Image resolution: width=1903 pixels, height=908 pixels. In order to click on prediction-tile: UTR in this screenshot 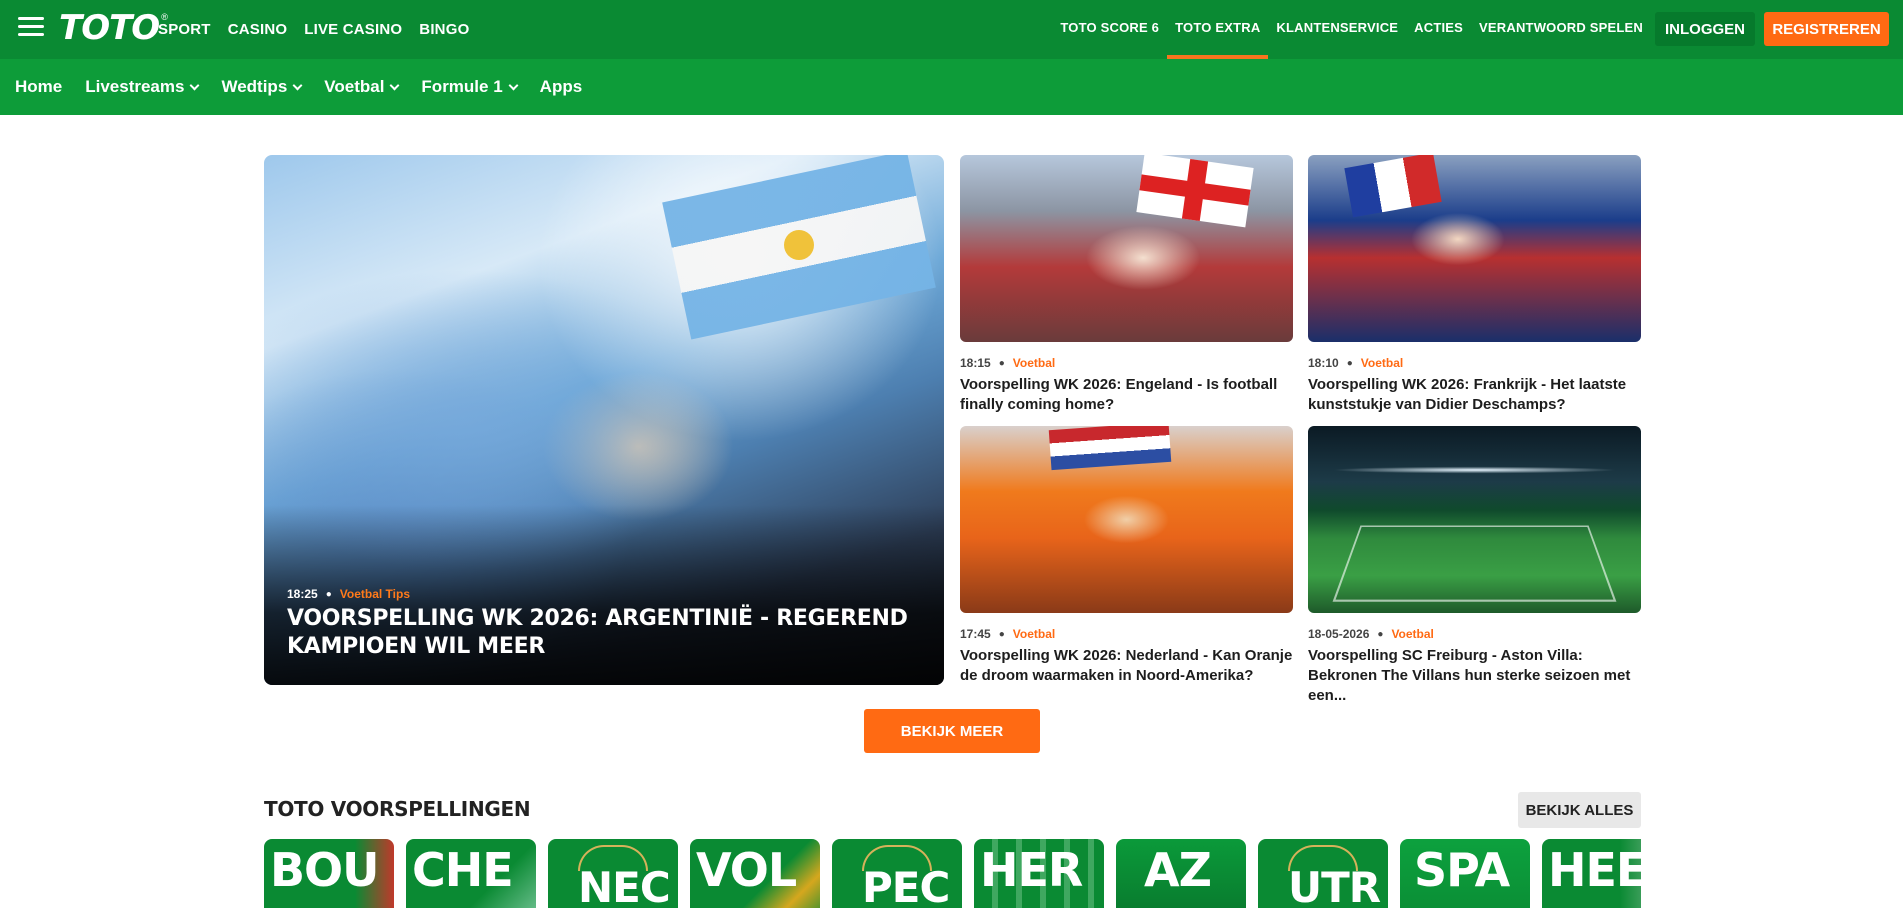, I will do `click(1323, 873)`.